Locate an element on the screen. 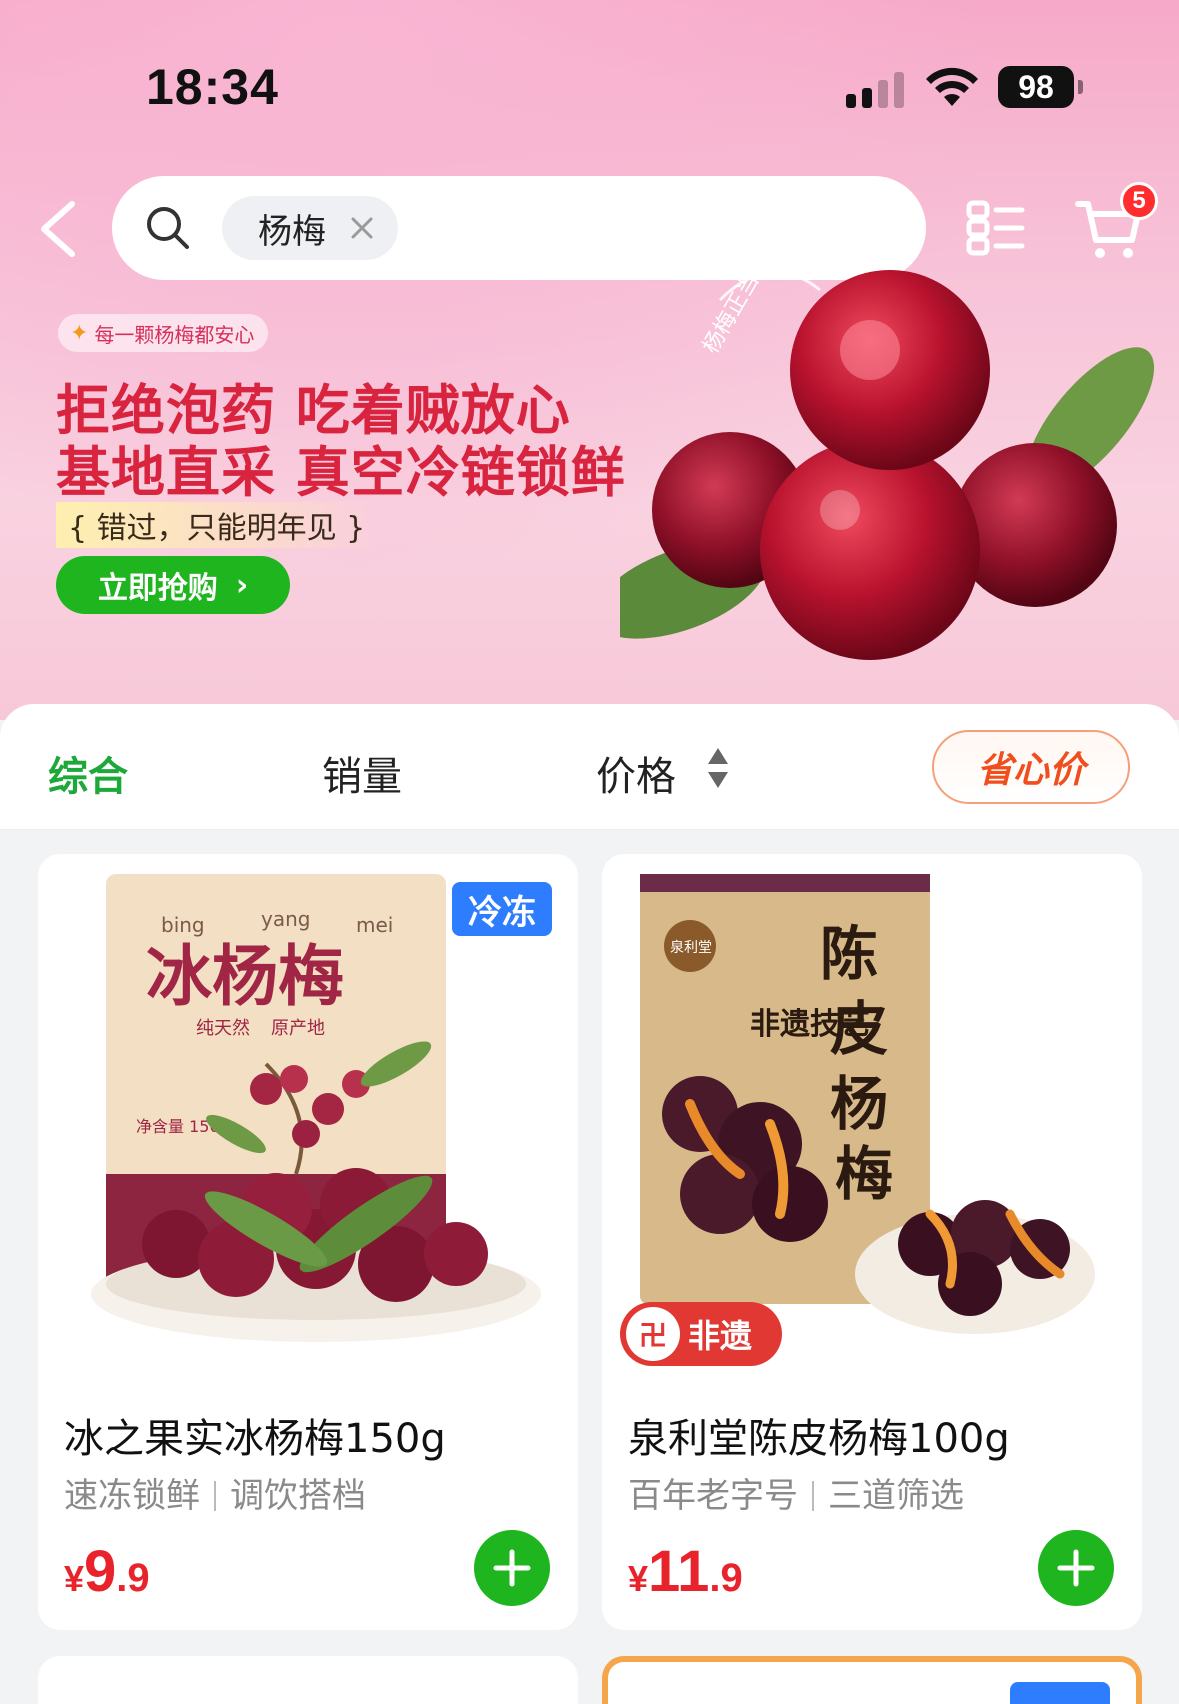 This screenshot has width=1179, height=1704. svg-text: 杨梅正当季 is located at coordinates (737, 309).